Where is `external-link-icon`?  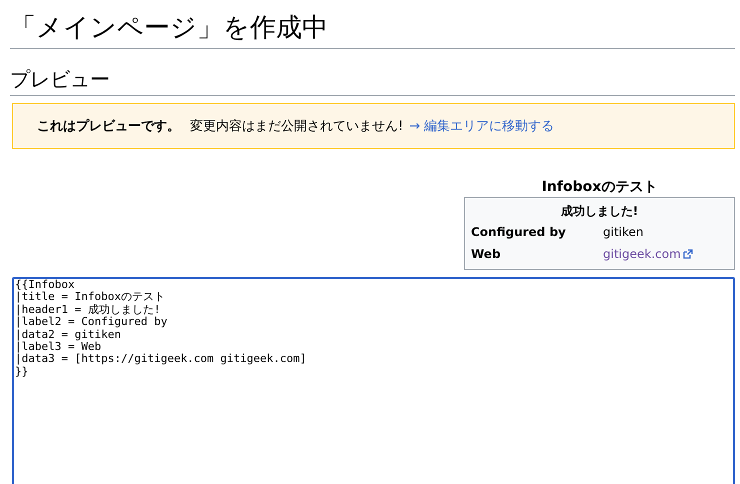 external-link-icon is located at coordinates (687, 254).